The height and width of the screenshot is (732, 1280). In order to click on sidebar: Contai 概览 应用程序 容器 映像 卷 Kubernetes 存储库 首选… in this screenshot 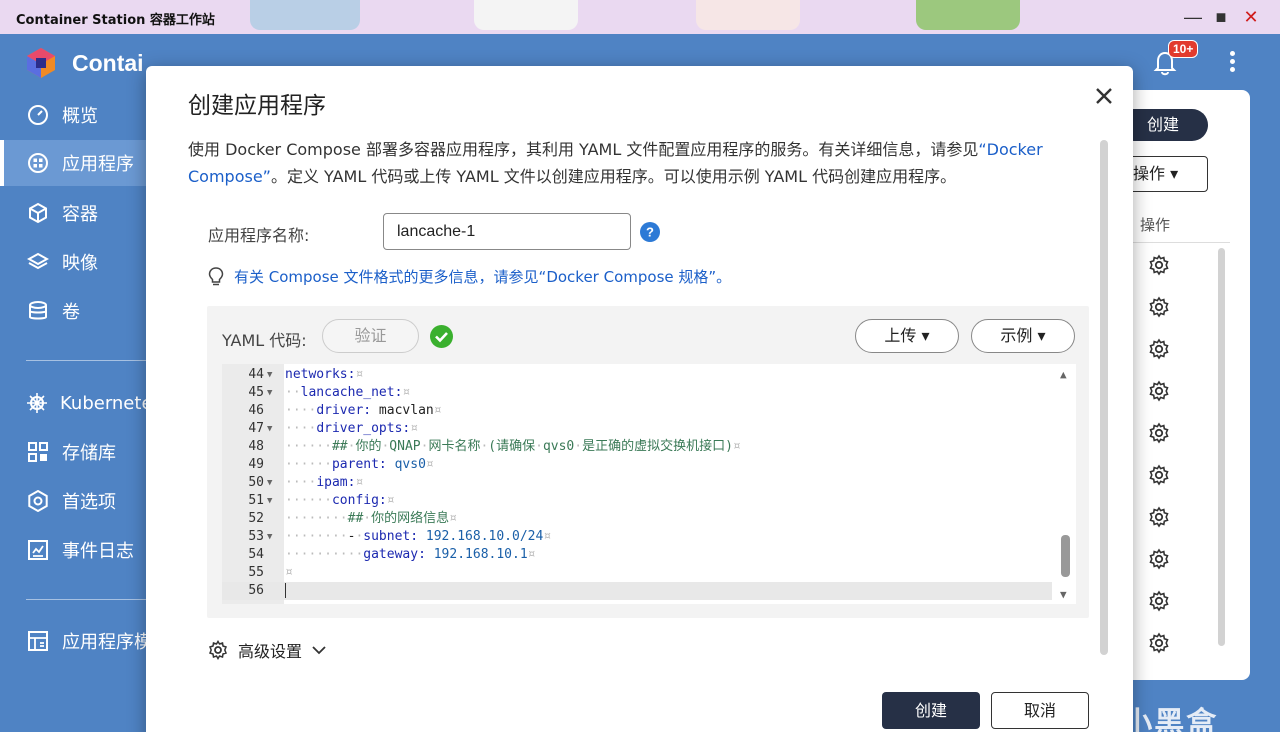, I will do `click(81, 383)`.